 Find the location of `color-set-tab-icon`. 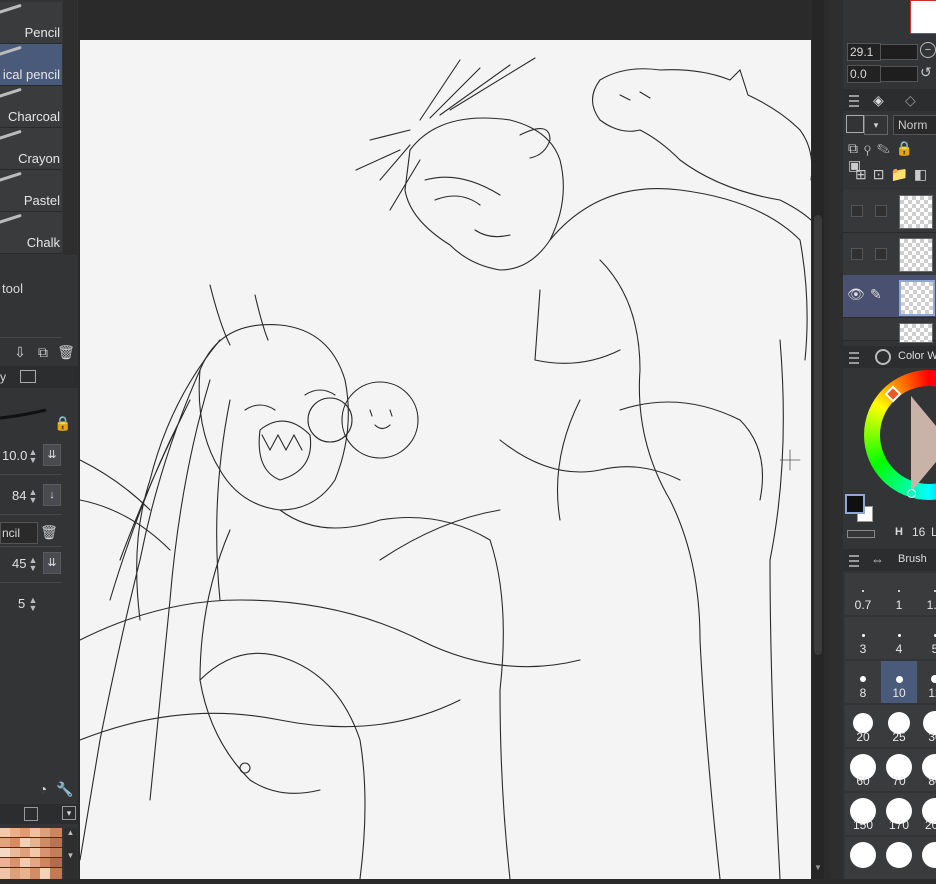

color-set-tab-icon is located at coordinates (31, 814).